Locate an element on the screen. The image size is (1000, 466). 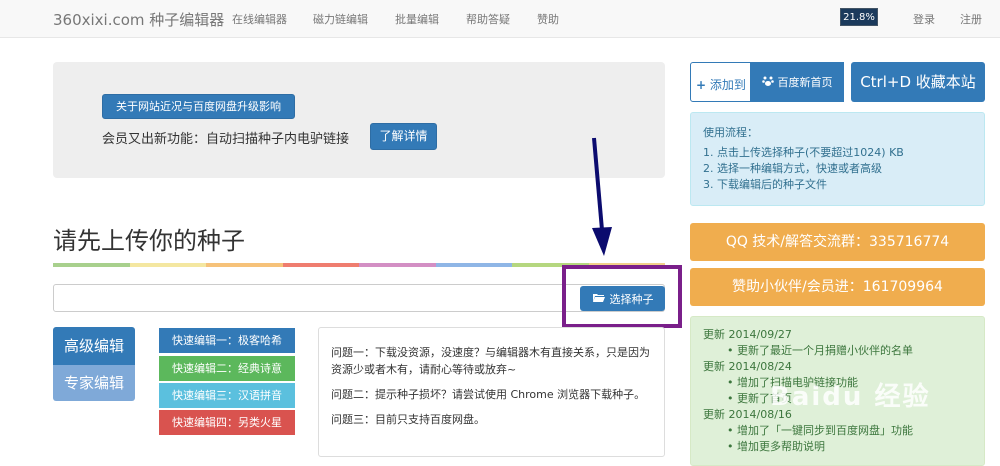
advanced-edit-button: 高级编辑 is located at coordinates (94, 346).